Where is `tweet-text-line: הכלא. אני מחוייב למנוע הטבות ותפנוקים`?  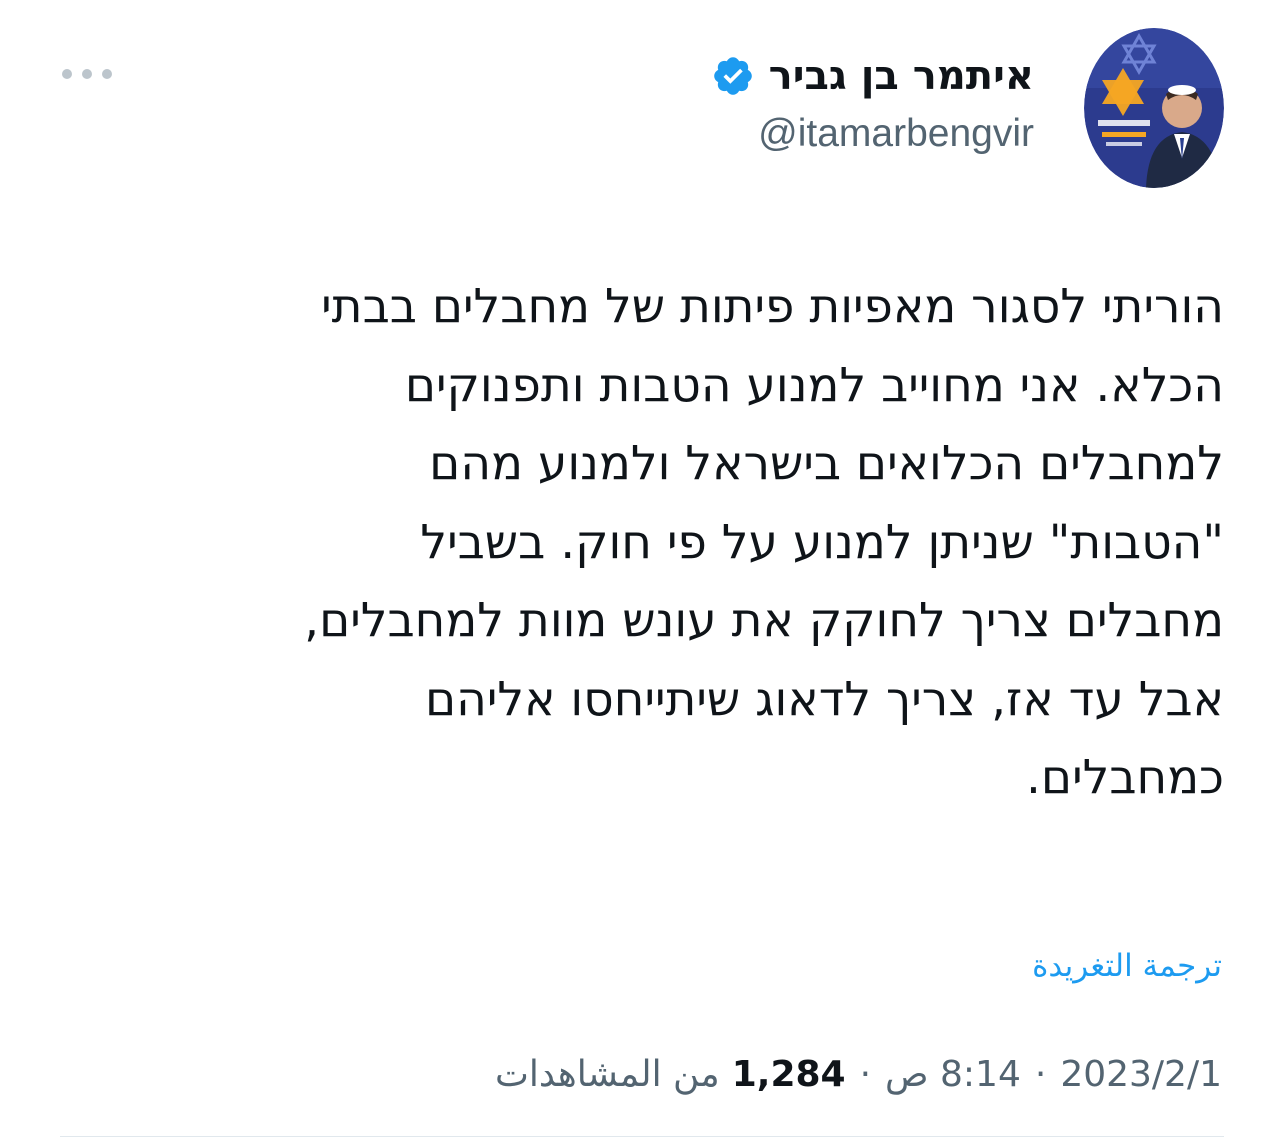 tweet-text-line: הכלא. אני מחוייב למנוע הטבות ותפנוקים is located at coordinates (814, 385).